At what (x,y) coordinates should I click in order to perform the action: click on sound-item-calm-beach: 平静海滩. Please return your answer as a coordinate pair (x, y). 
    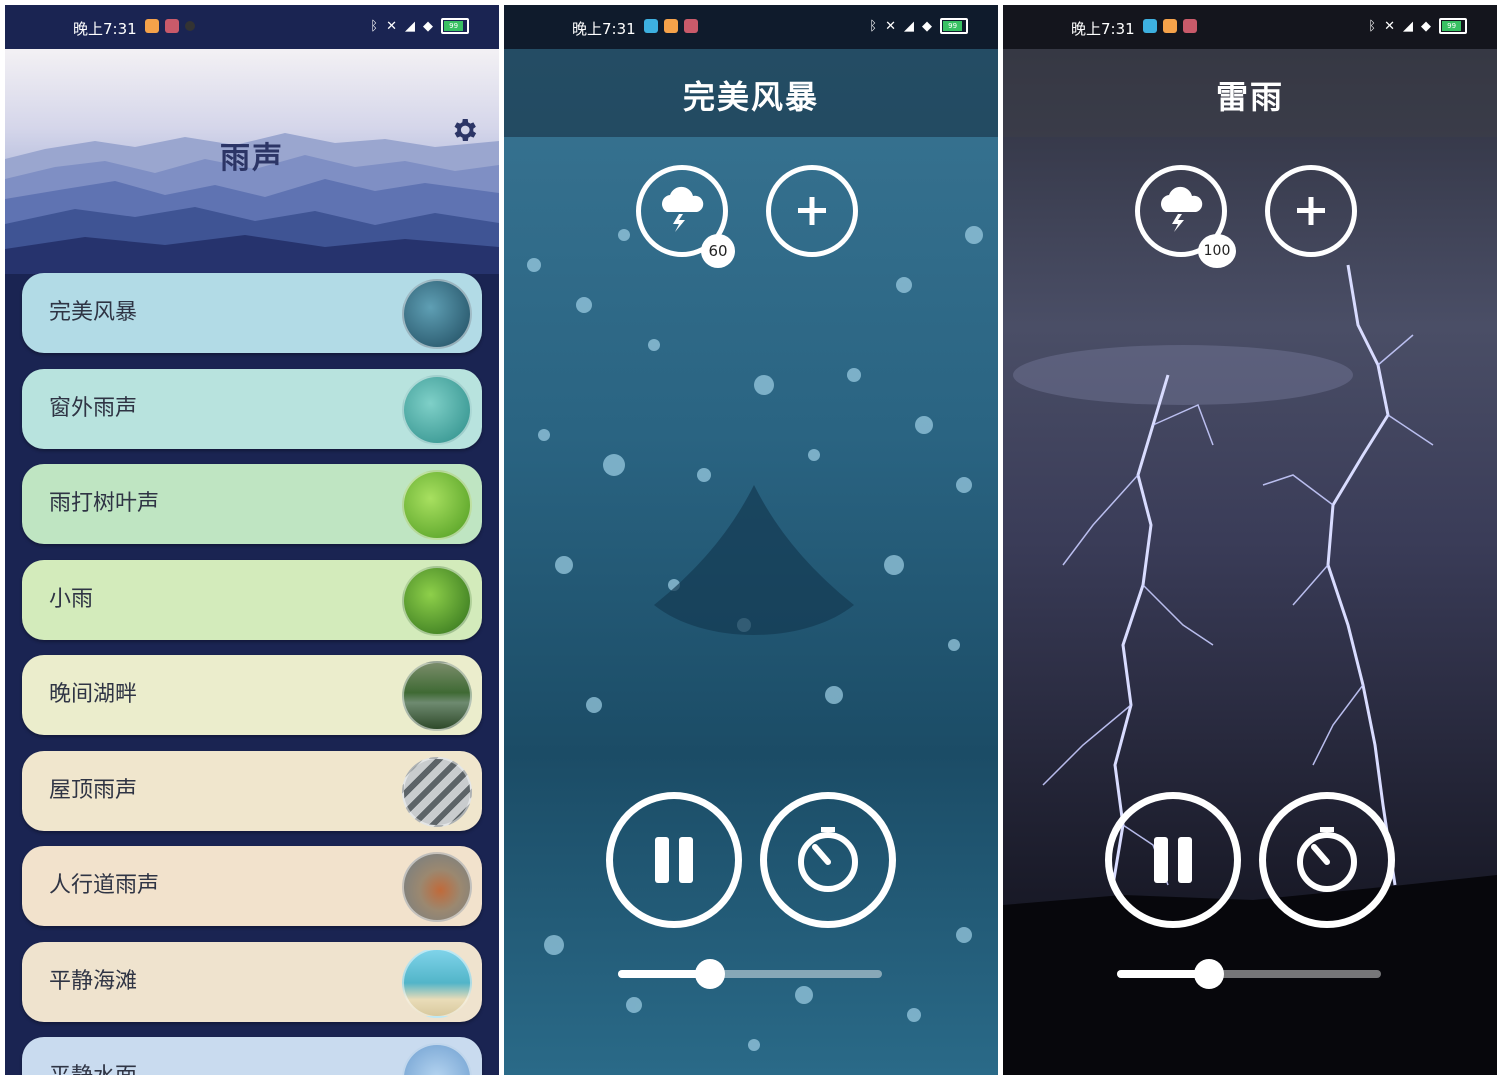
    Looking at the image, I should click on (252, 981).